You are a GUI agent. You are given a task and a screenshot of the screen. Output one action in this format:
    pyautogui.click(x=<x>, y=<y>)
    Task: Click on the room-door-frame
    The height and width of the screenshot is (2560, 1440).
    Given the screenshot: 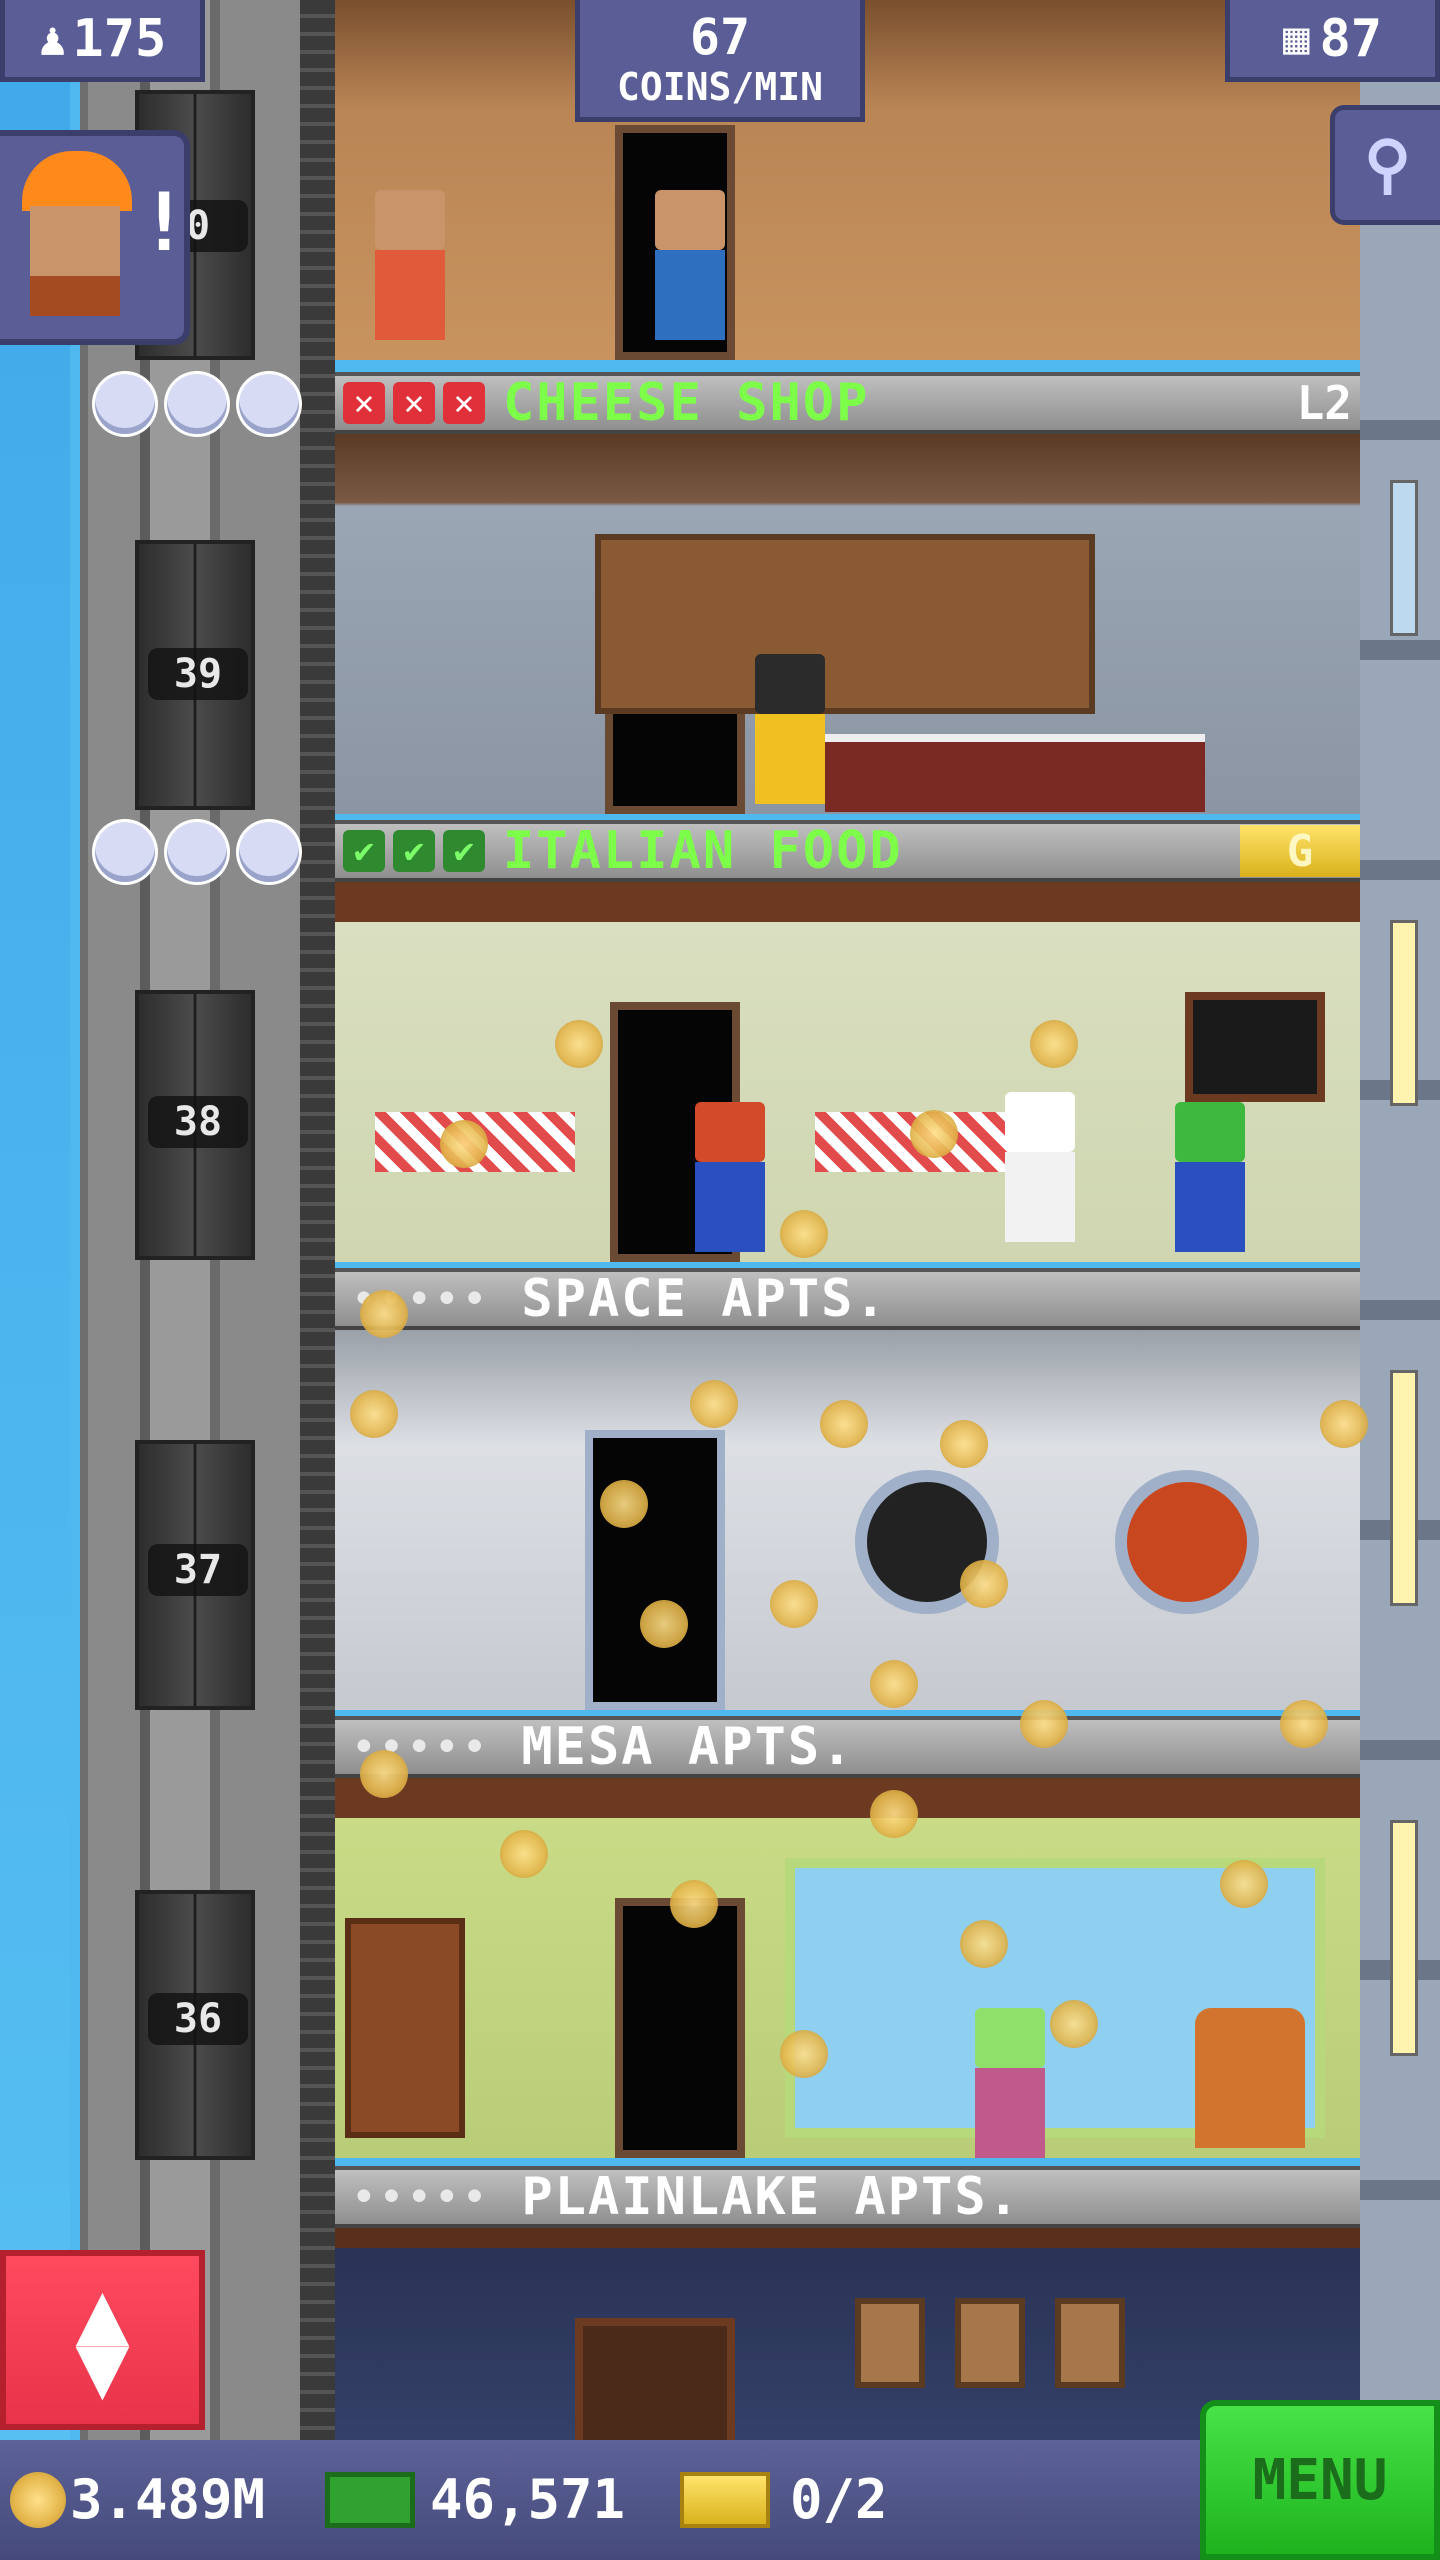 What is the action you would take?
    pyautogui.click(x=655, y=2379)
    